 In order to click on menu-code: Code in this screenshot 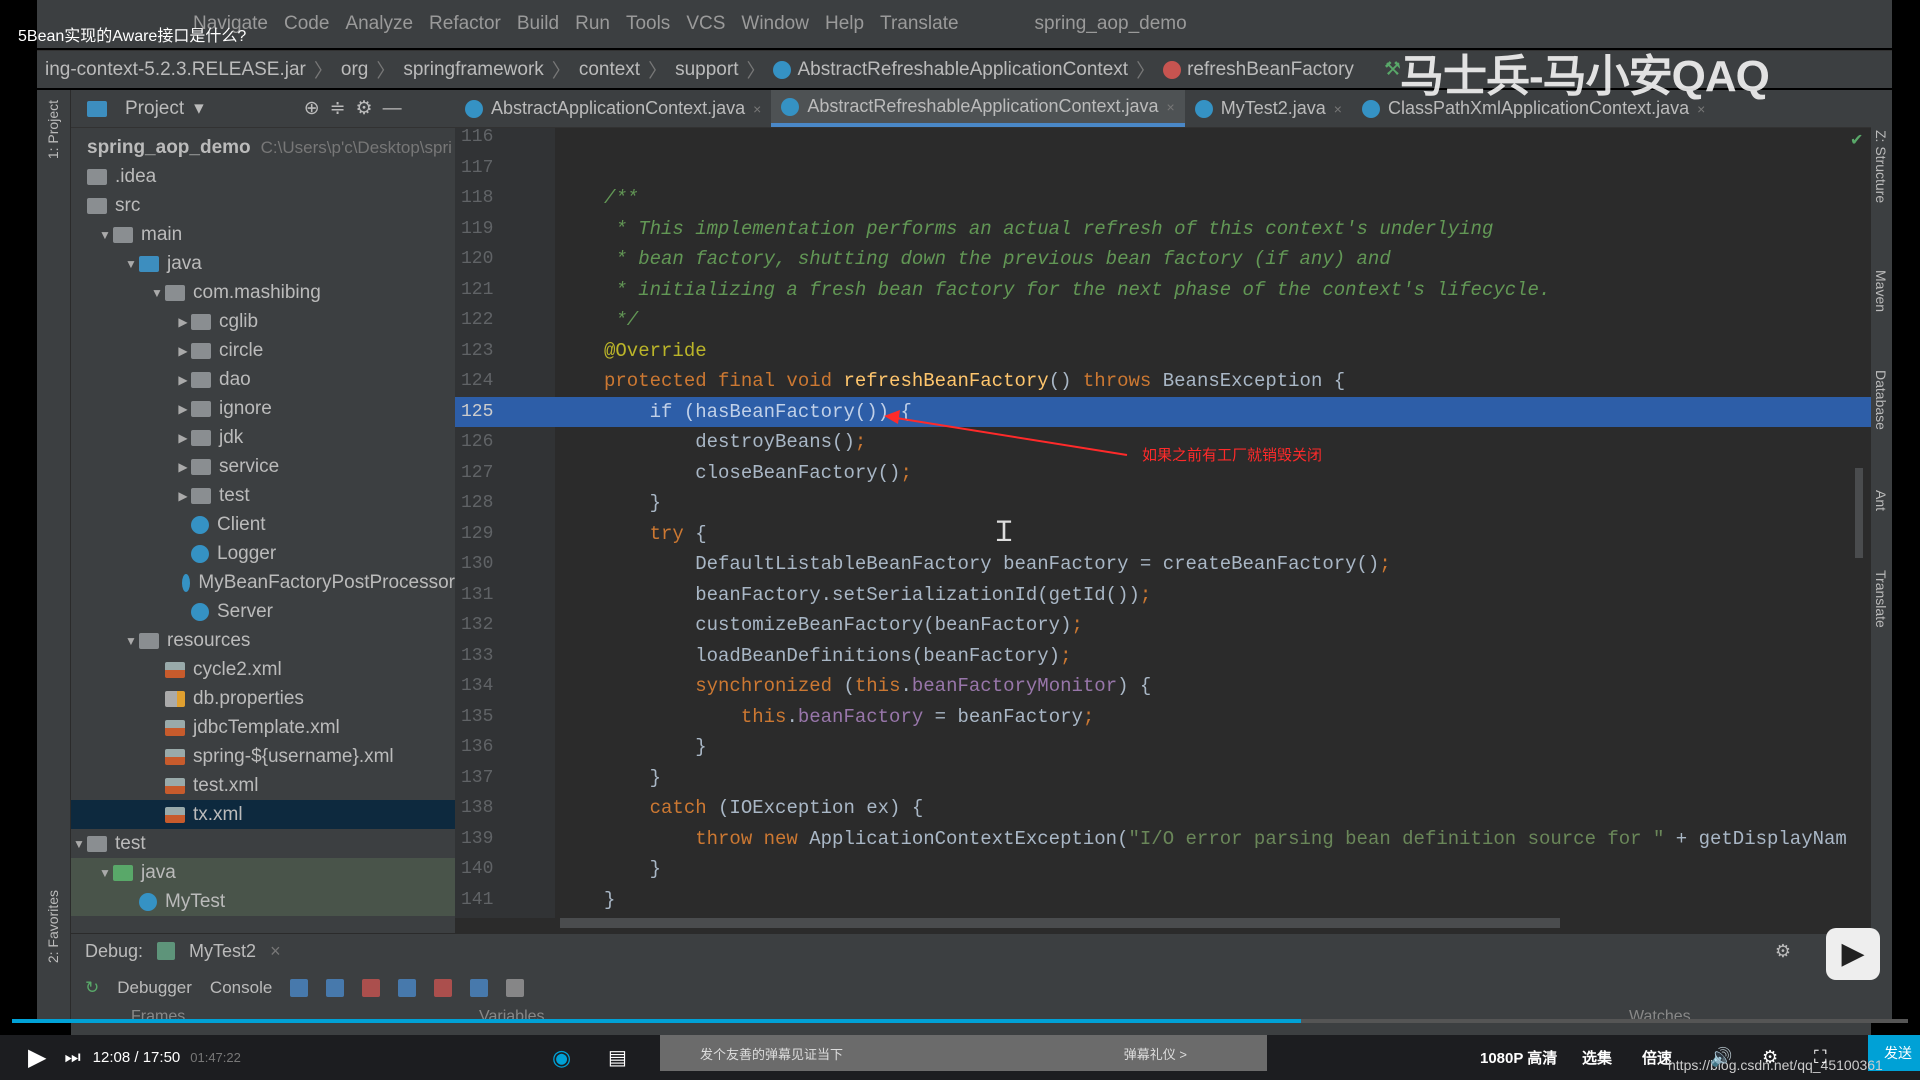, I will do `click(306, 24)`.